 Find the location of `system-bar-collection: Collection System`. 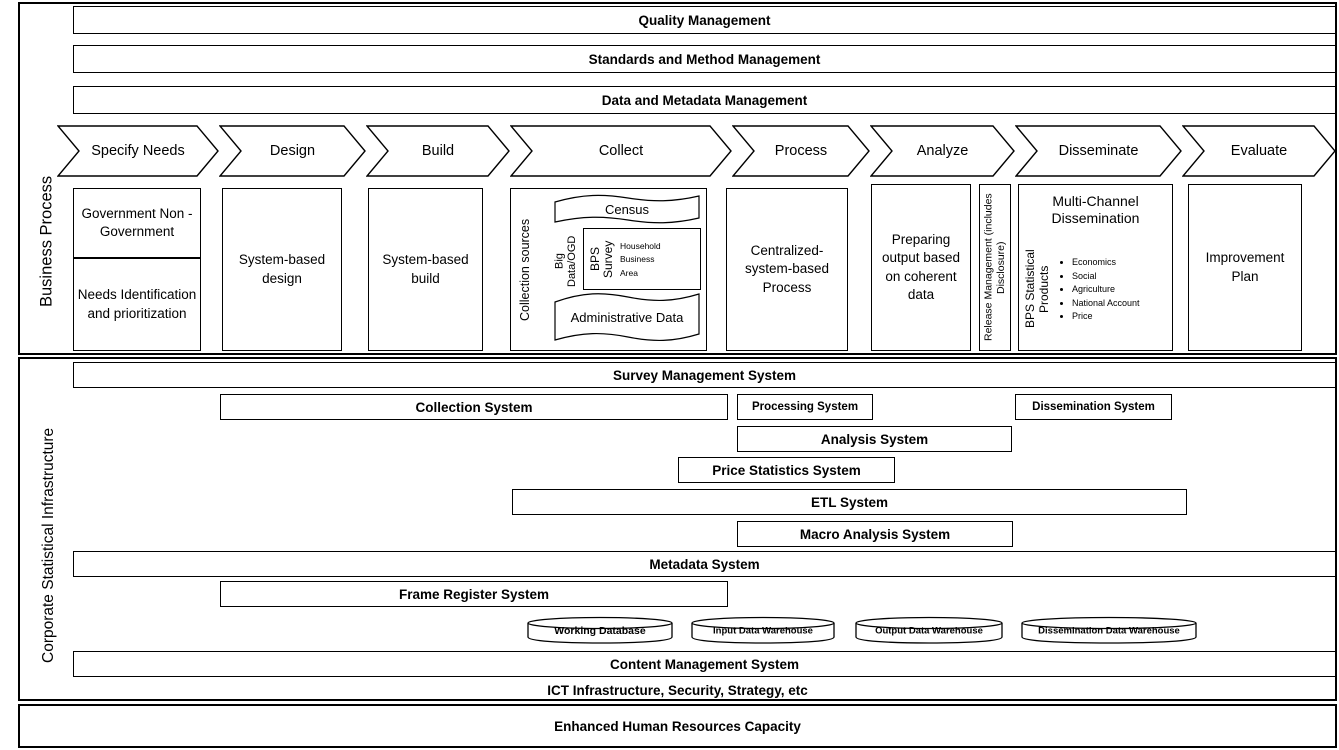

system-bar-collection: Collection System is located at coordinates (474, 407).